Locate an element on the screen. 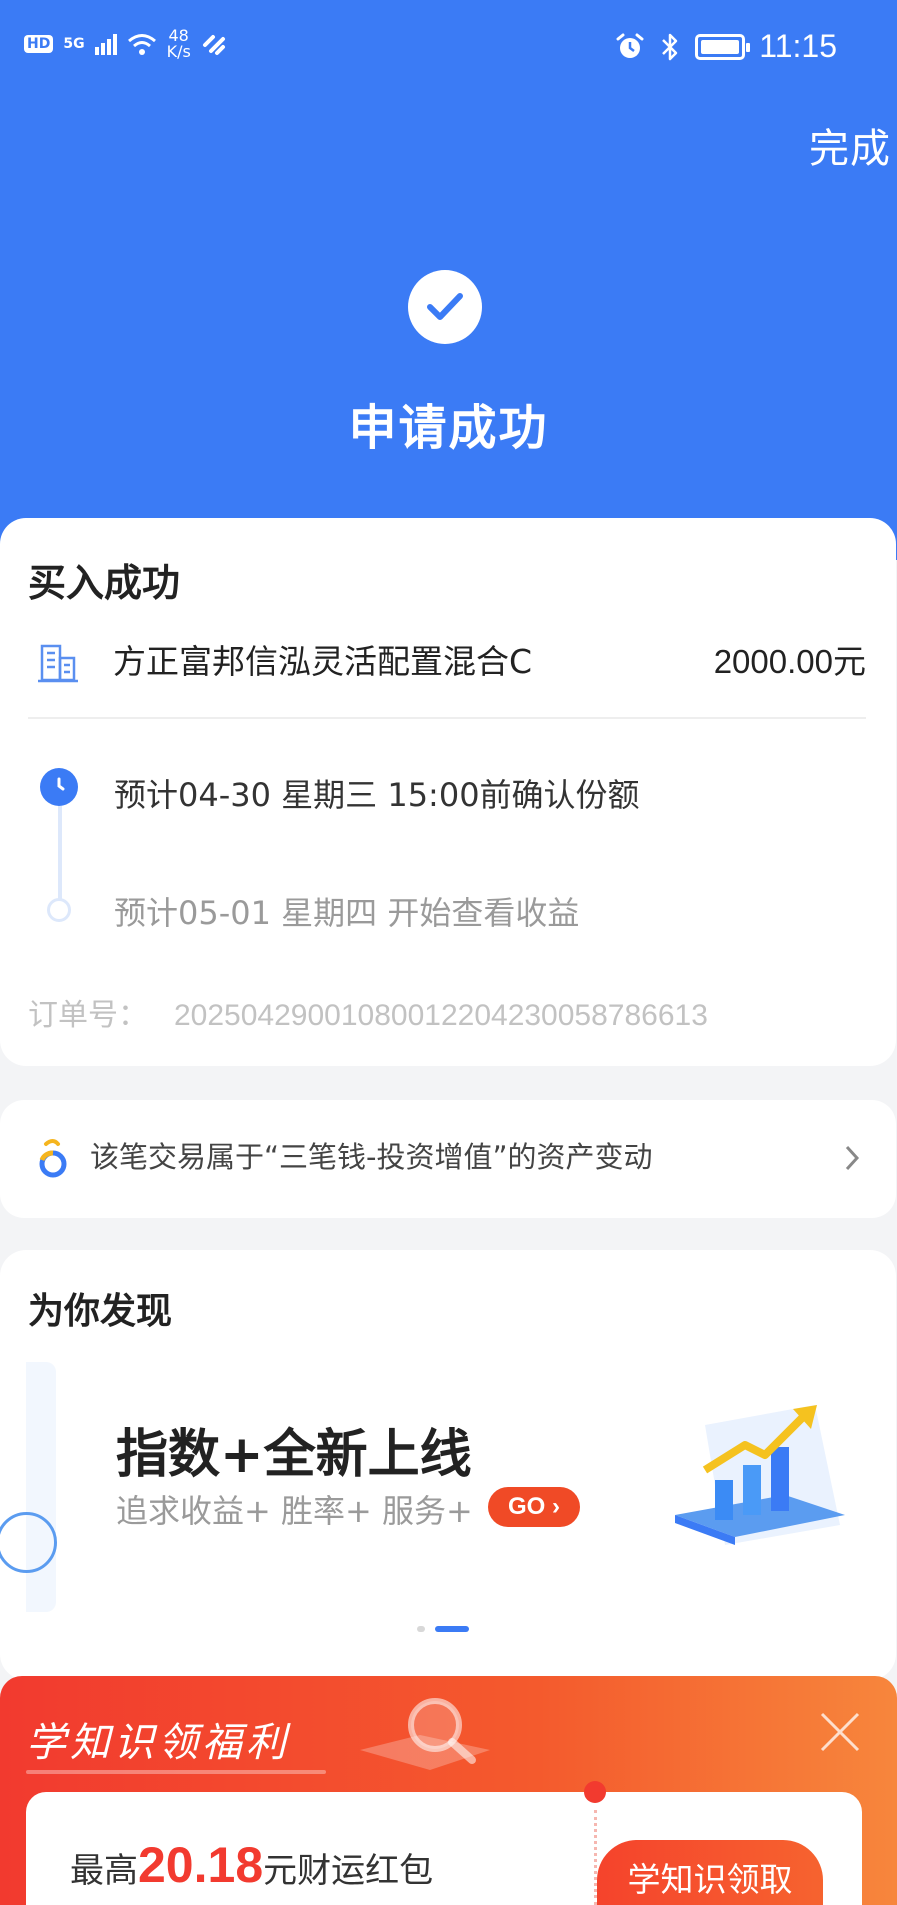 This screenshot has height=1905, width=897. carousel-dot is located at coordinates (421, 1629).